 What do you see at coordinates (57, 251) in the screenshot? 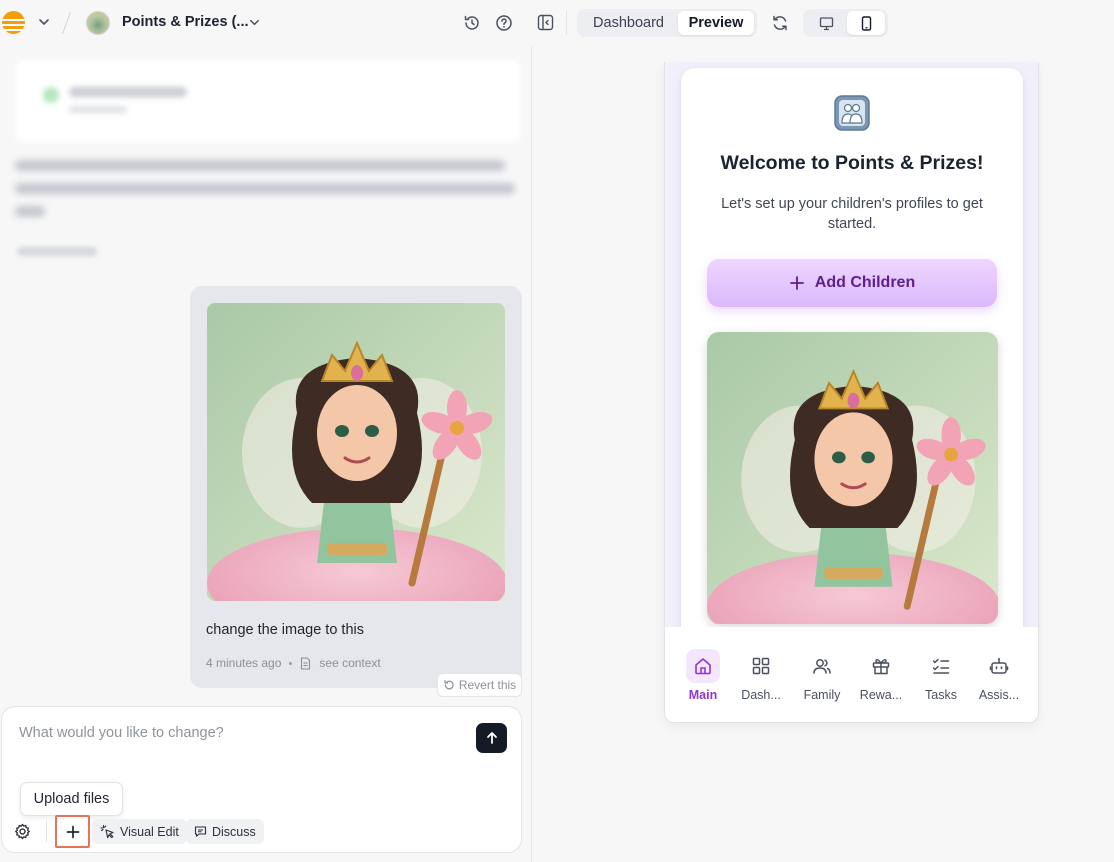
I see `previous-message-time` at bounding box center [57, 251].